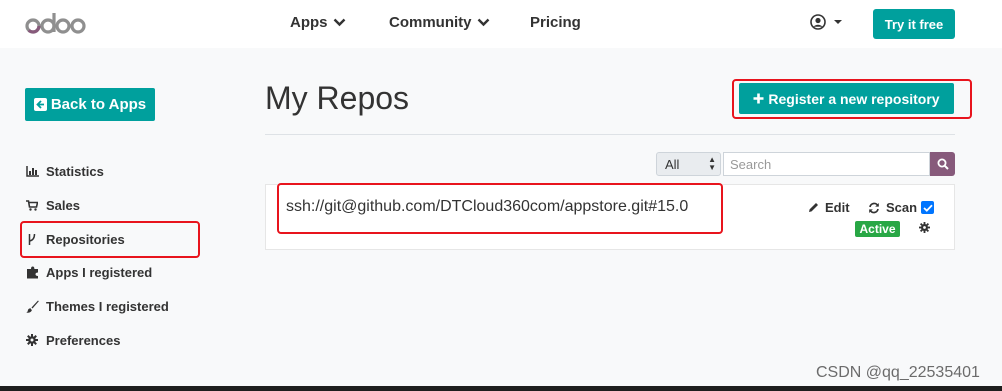  Describe the element at coordinates (75, 171) in the screenshot. I see `sidebar-item-label: Statistics` at that location.